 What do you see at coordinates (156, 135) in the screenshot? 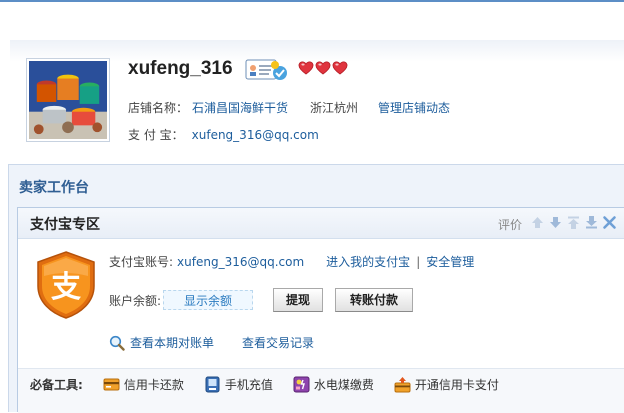
I see `alipay-label: 支 付 宝：` at bounding box center [156, 135].